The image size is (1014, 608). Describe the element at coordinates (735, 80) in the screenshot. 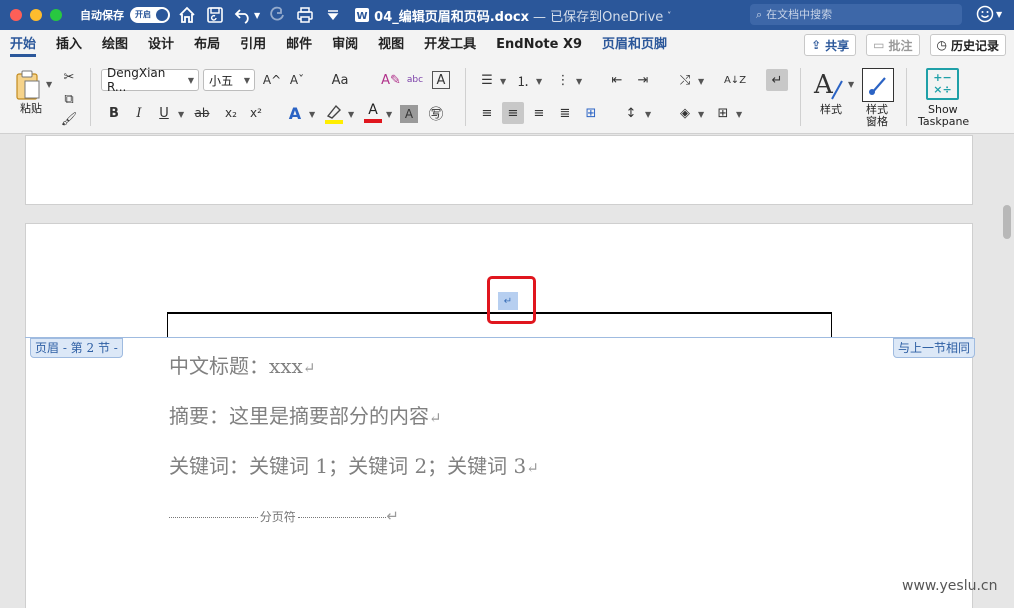

I see `sort-button: A↓Z` at that location.